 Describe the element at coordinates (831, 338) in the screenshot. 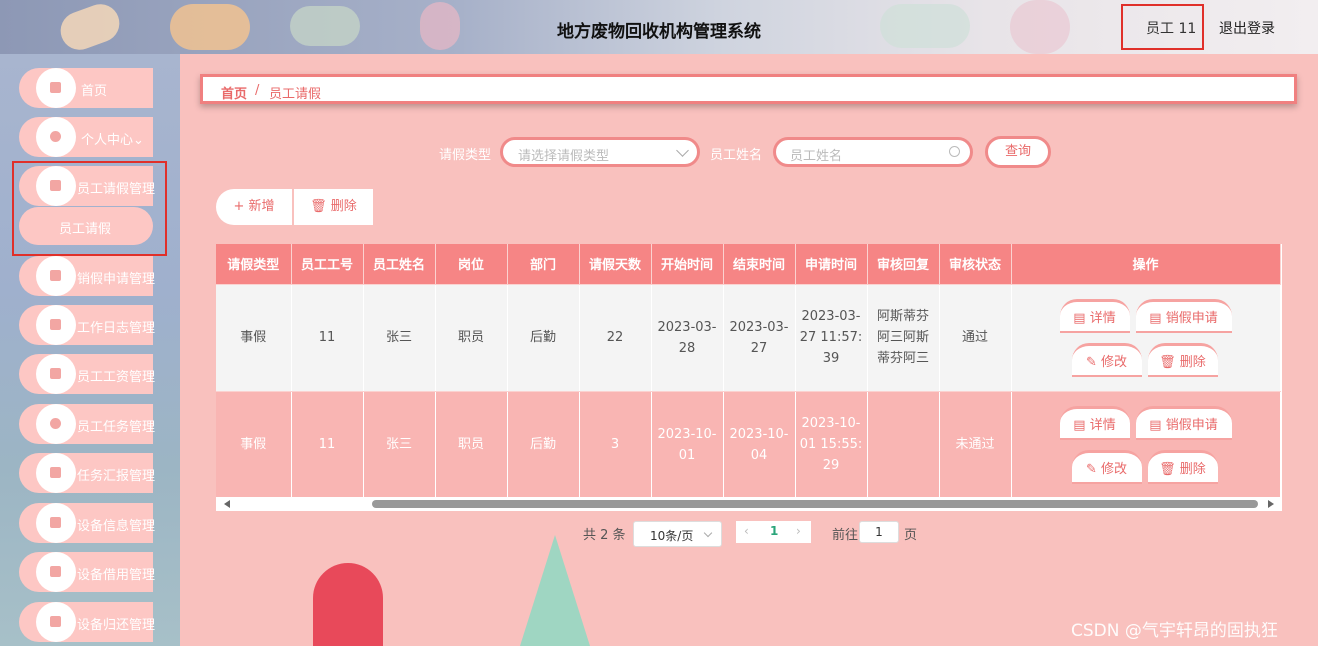

I see `cell-apply: 2023-03-27 11:57:39` at that location.